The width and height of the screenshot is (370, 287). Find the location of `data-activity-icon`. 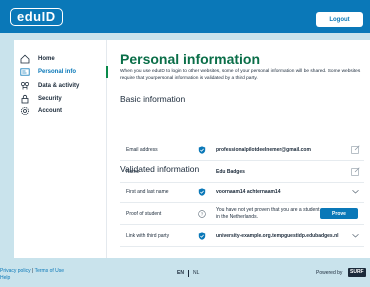

data-activity-icon is located at coordinates (25, 86).